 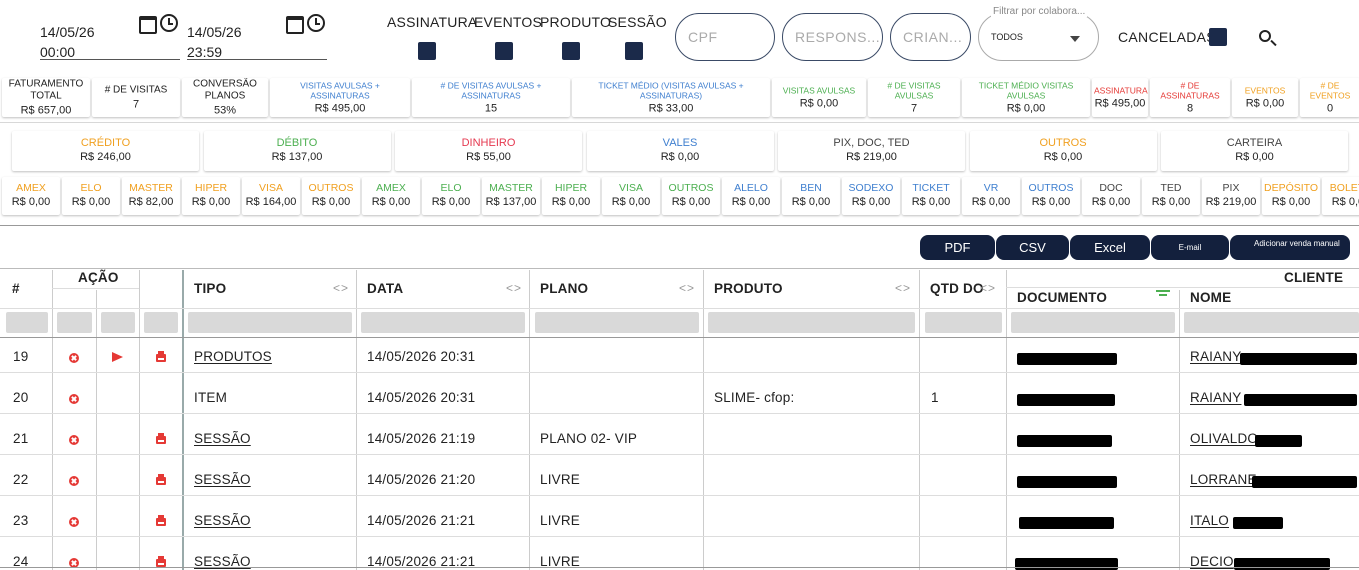 I want to click on payment-card: OUTROS R$ 0,00, so click(x=1063, y=151).